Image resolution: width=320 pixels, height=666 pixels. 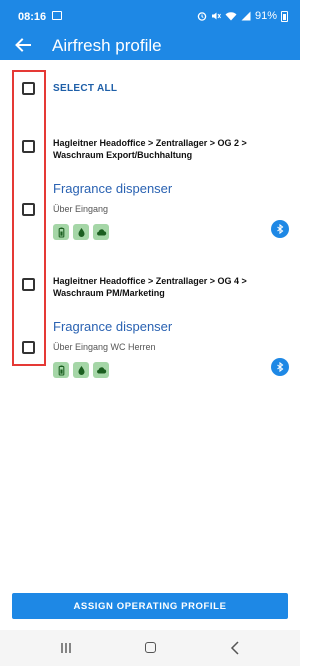 I want to click on status-time: 08:16, so click(x=32, y=17).